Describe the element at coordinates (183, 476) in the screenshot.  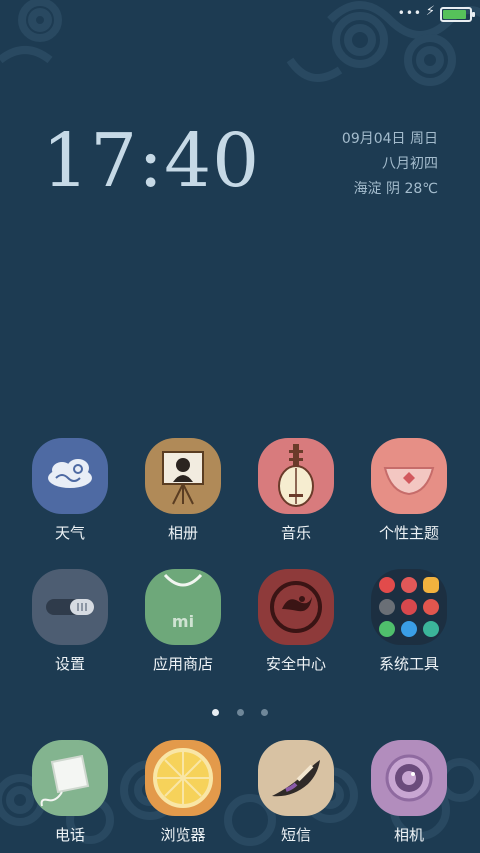
I see `photo-easel-icon` at that location.